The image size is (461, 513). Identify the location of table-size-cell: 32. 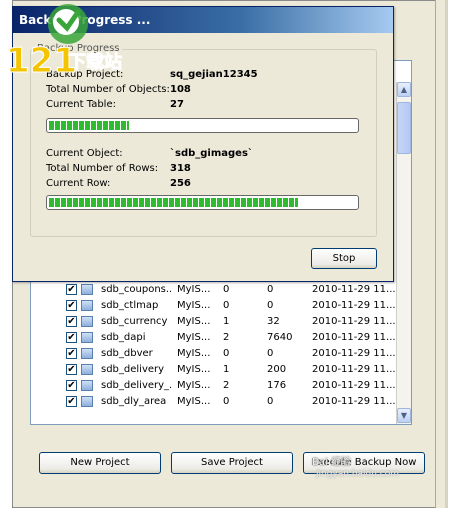
(273, 321).